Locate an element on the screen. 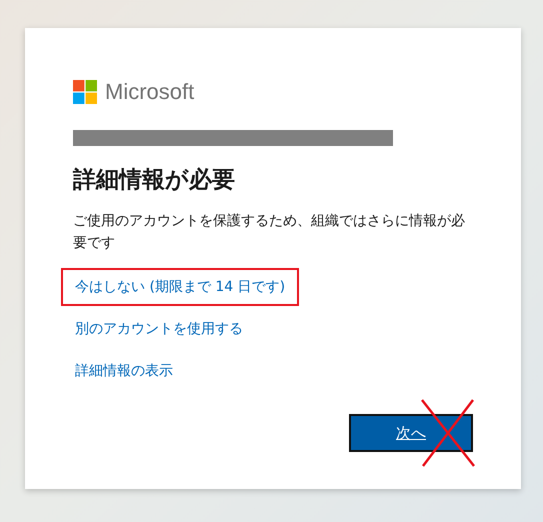 The width and height of the screenshot is (543, 522). logo-icon is located at coordinates (85, 92).